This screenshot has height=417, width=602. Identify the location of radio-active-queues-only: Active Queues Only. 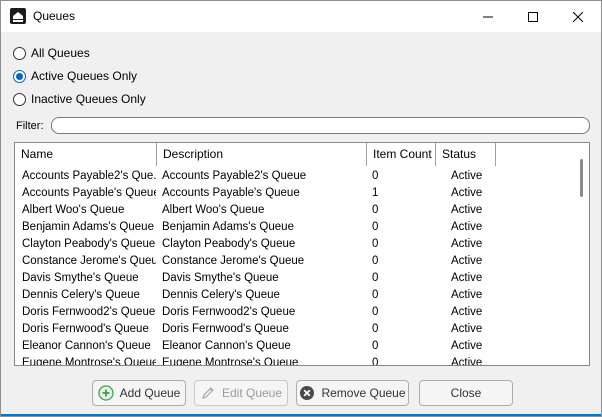
(75, 76).